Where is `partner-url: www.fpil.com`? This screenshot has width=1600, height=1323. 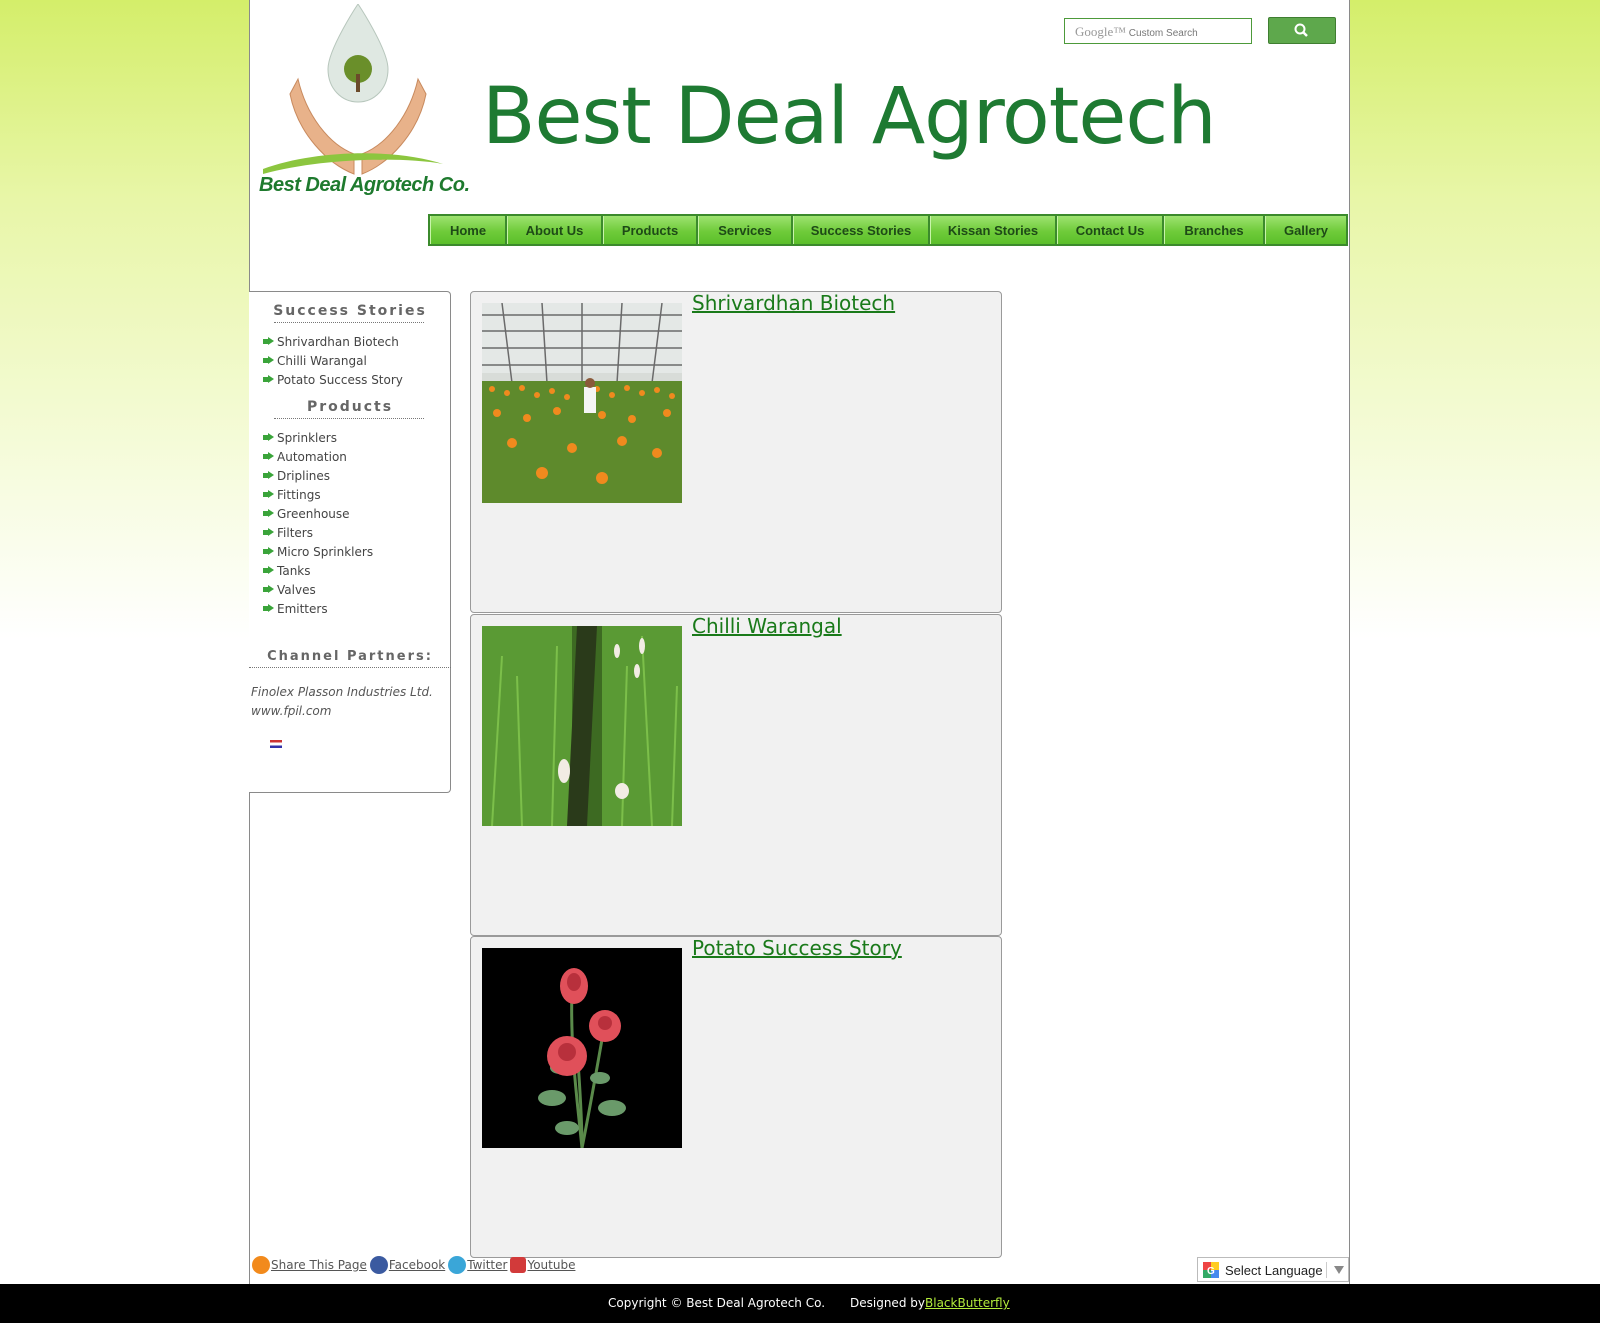
partner-url: www.fpil.com is located at coordinates (342, 711).